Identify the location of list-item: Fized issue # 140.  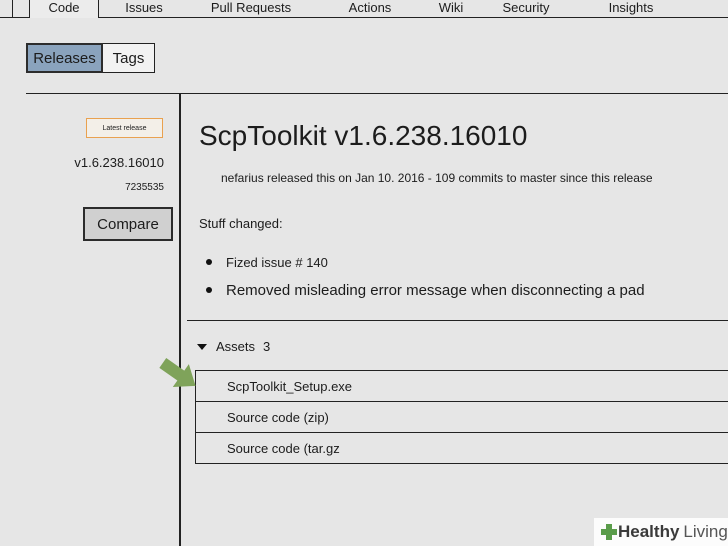
(425, 262).